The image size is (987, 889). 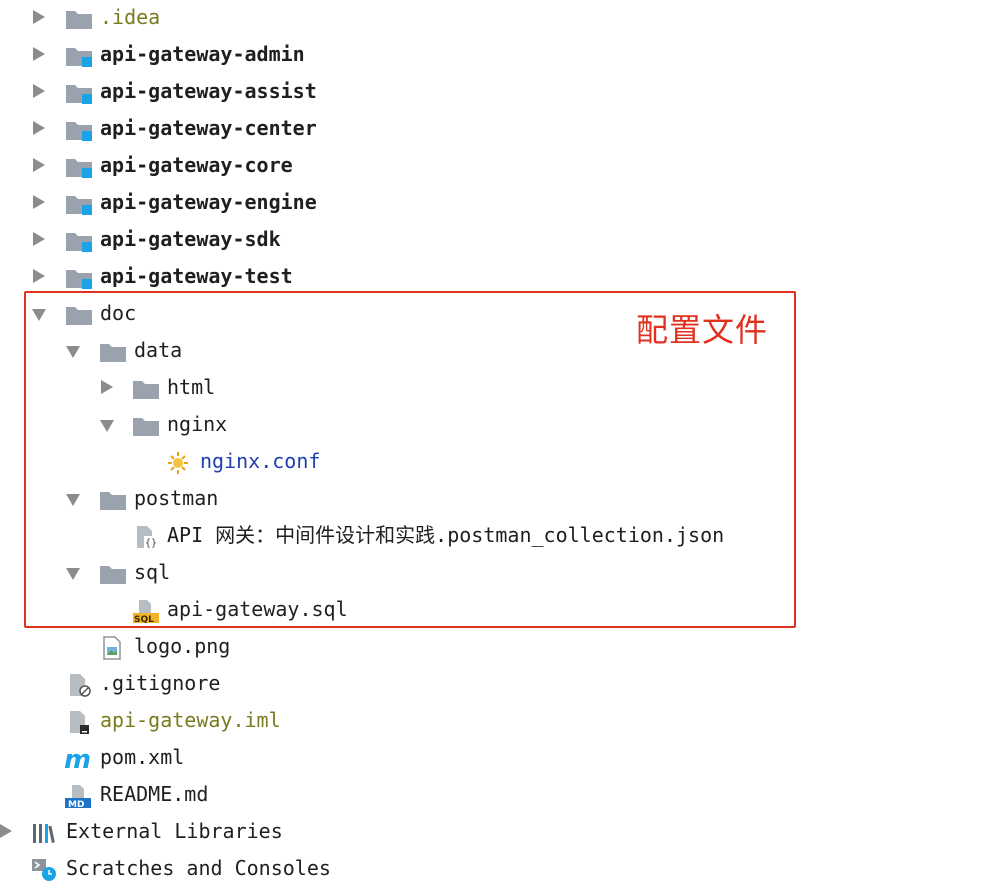 What do you see at coordinates (493, 684) in the screenshot?
I see `tree-item-gitignore: .gitignore` at bounding box center [493, 684].